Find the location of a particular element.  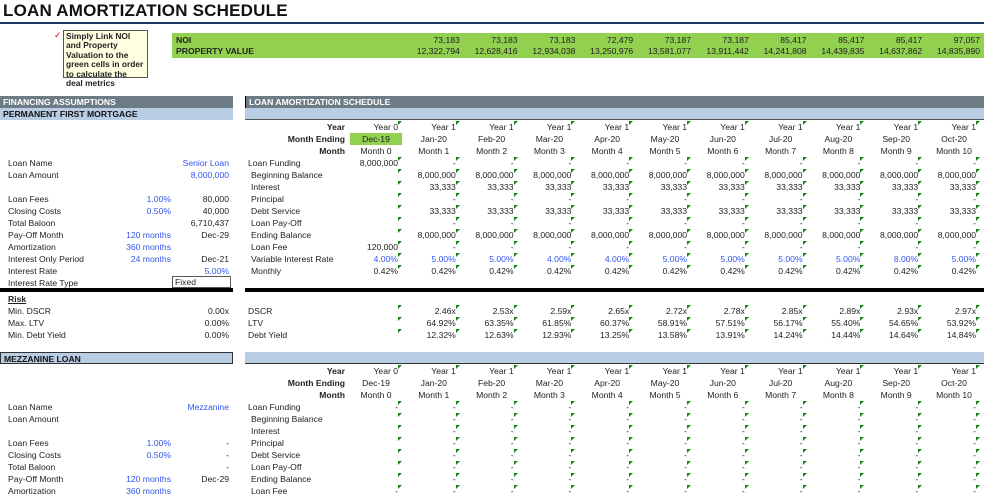

assumption-input: 1.00% is located at coordinates (135, 199).